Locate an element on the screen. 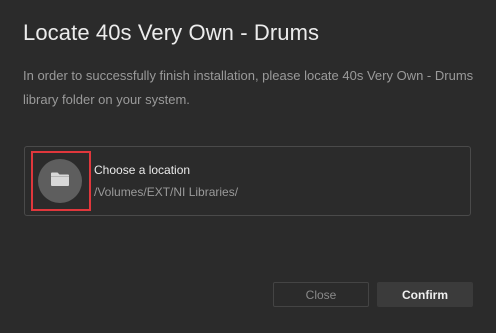 This screenshot has width=496, height=333. dialog-title: Locate 40s Very Own - Drums is located at coordinates (171, 32).